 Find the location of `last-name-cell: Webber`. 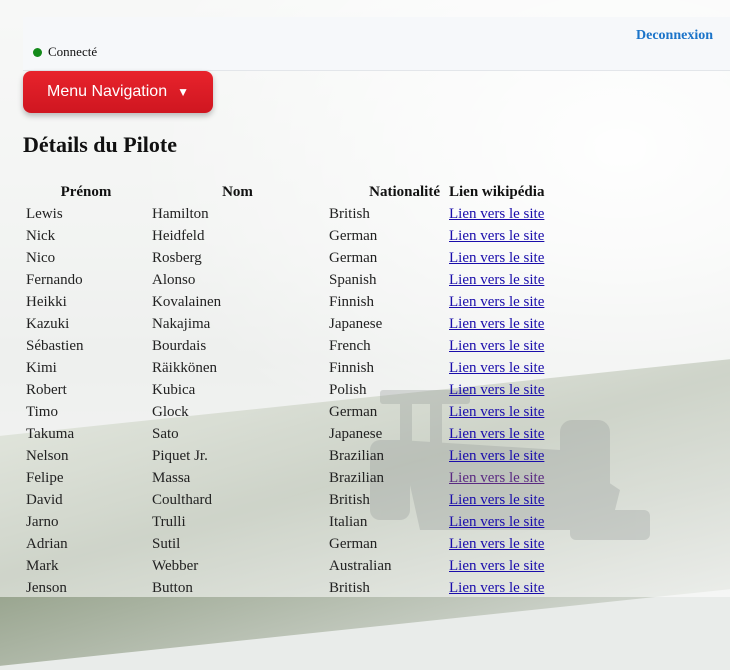

last-name-cell: Webber is located at coordinates (175, 565).